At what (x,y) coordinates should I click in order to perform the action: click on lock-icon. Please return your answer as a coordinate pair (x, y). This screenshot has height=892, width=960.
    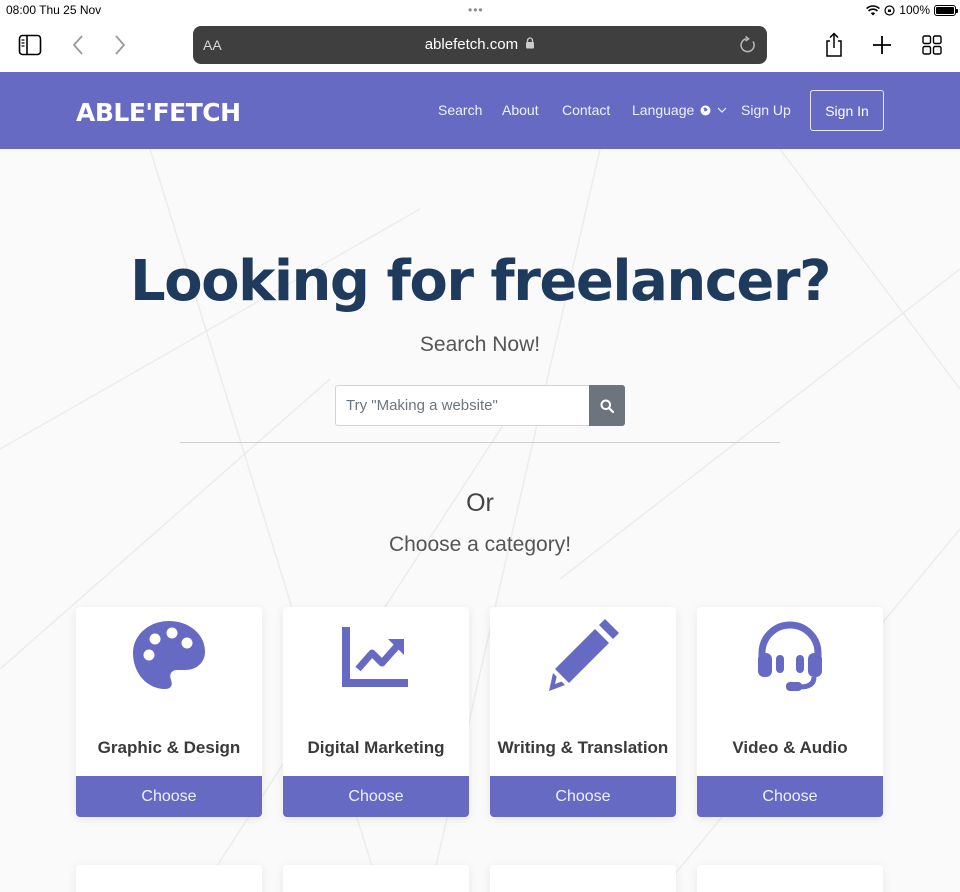
    Looking at the image, I should click on (530, 43).